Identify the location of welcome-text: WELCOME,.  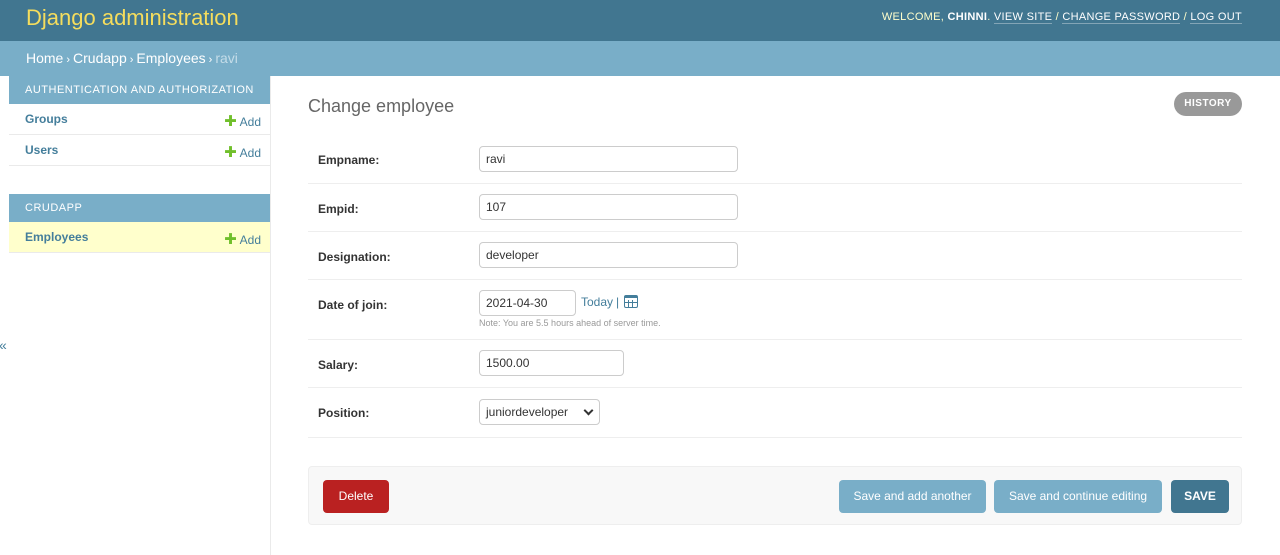
(913, 17).